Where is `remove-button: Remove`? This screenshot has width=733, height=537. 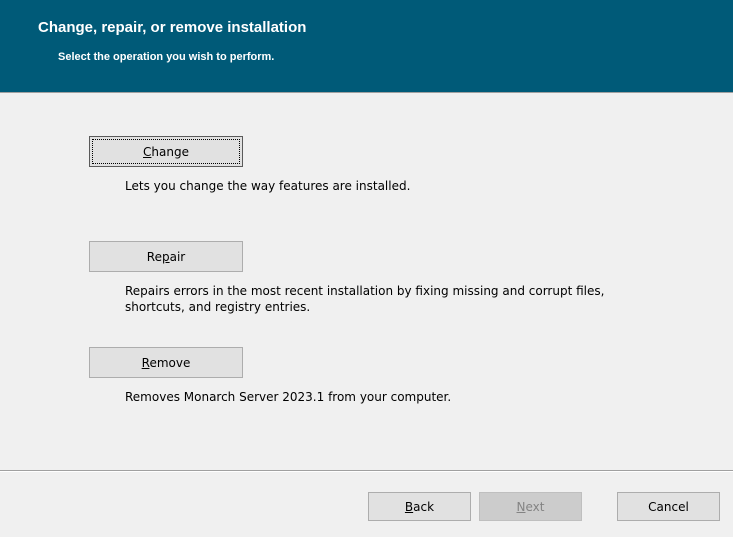
remove-button: Remove is located at coordinates (166, 362).